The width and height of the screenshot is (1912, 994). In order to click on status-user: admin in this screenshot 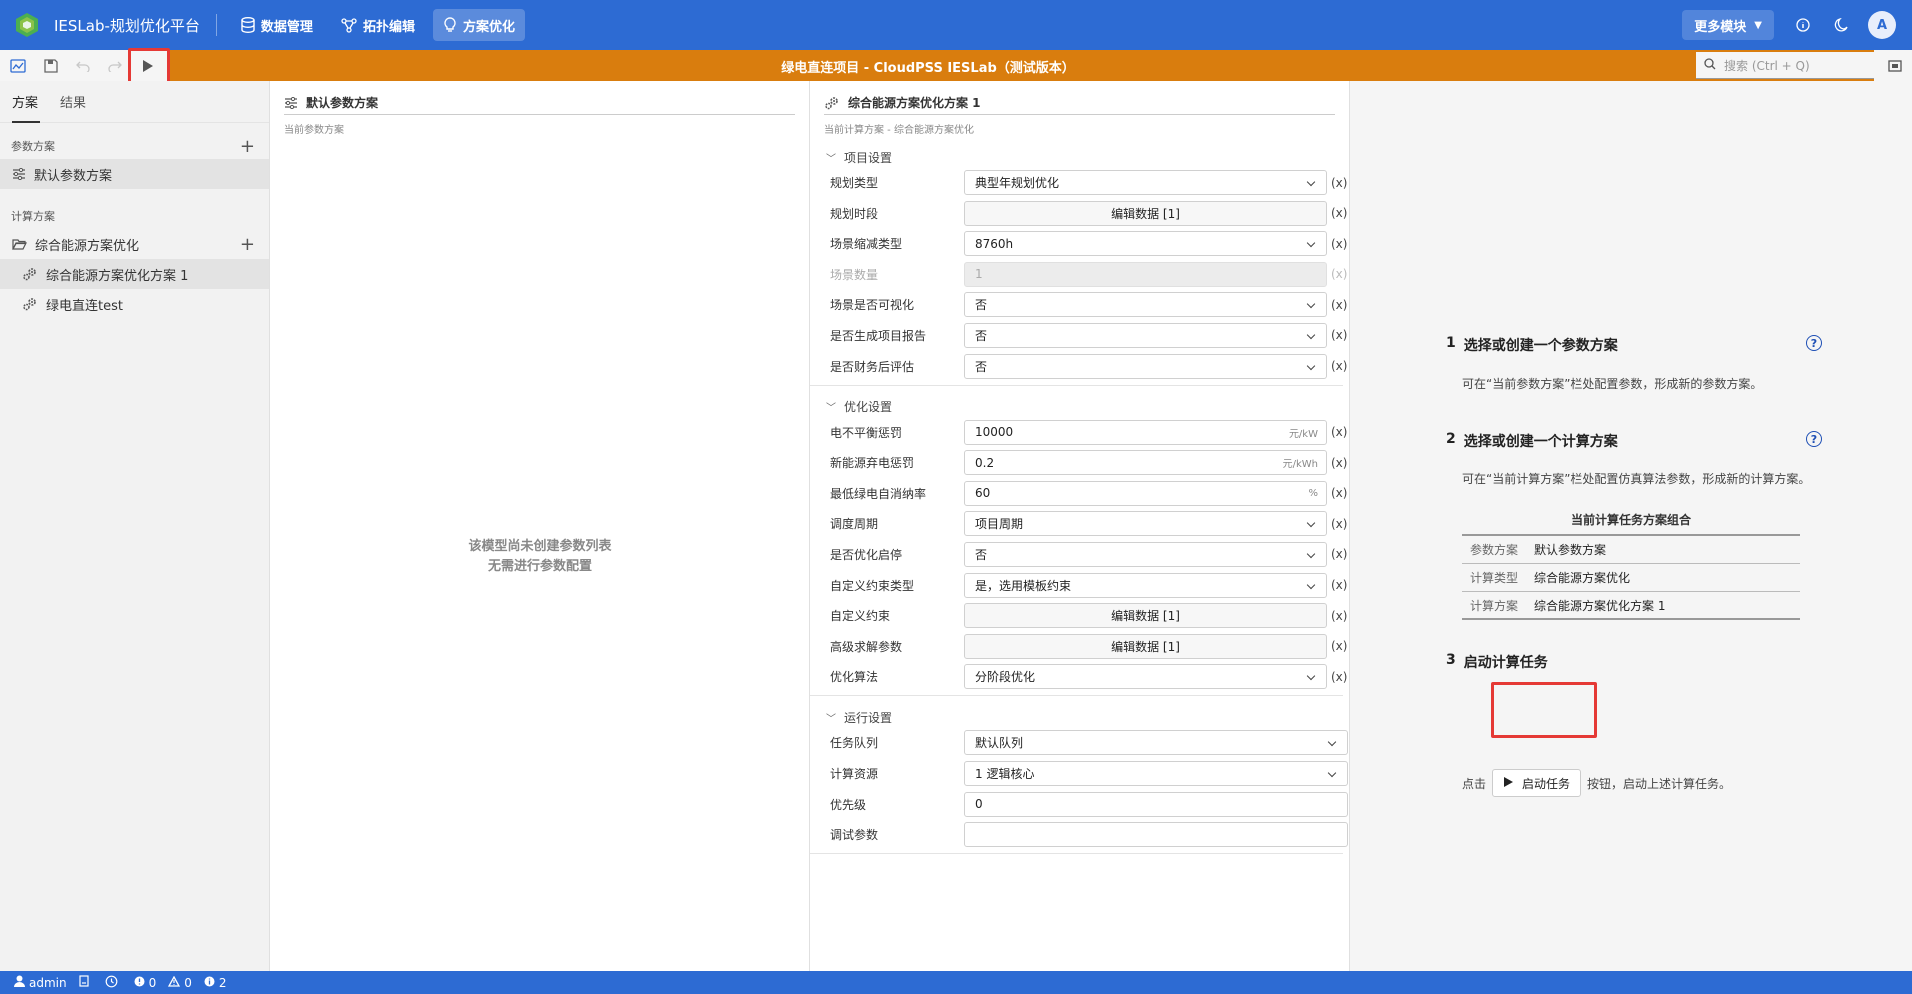, I will do `click(40, 982)`.